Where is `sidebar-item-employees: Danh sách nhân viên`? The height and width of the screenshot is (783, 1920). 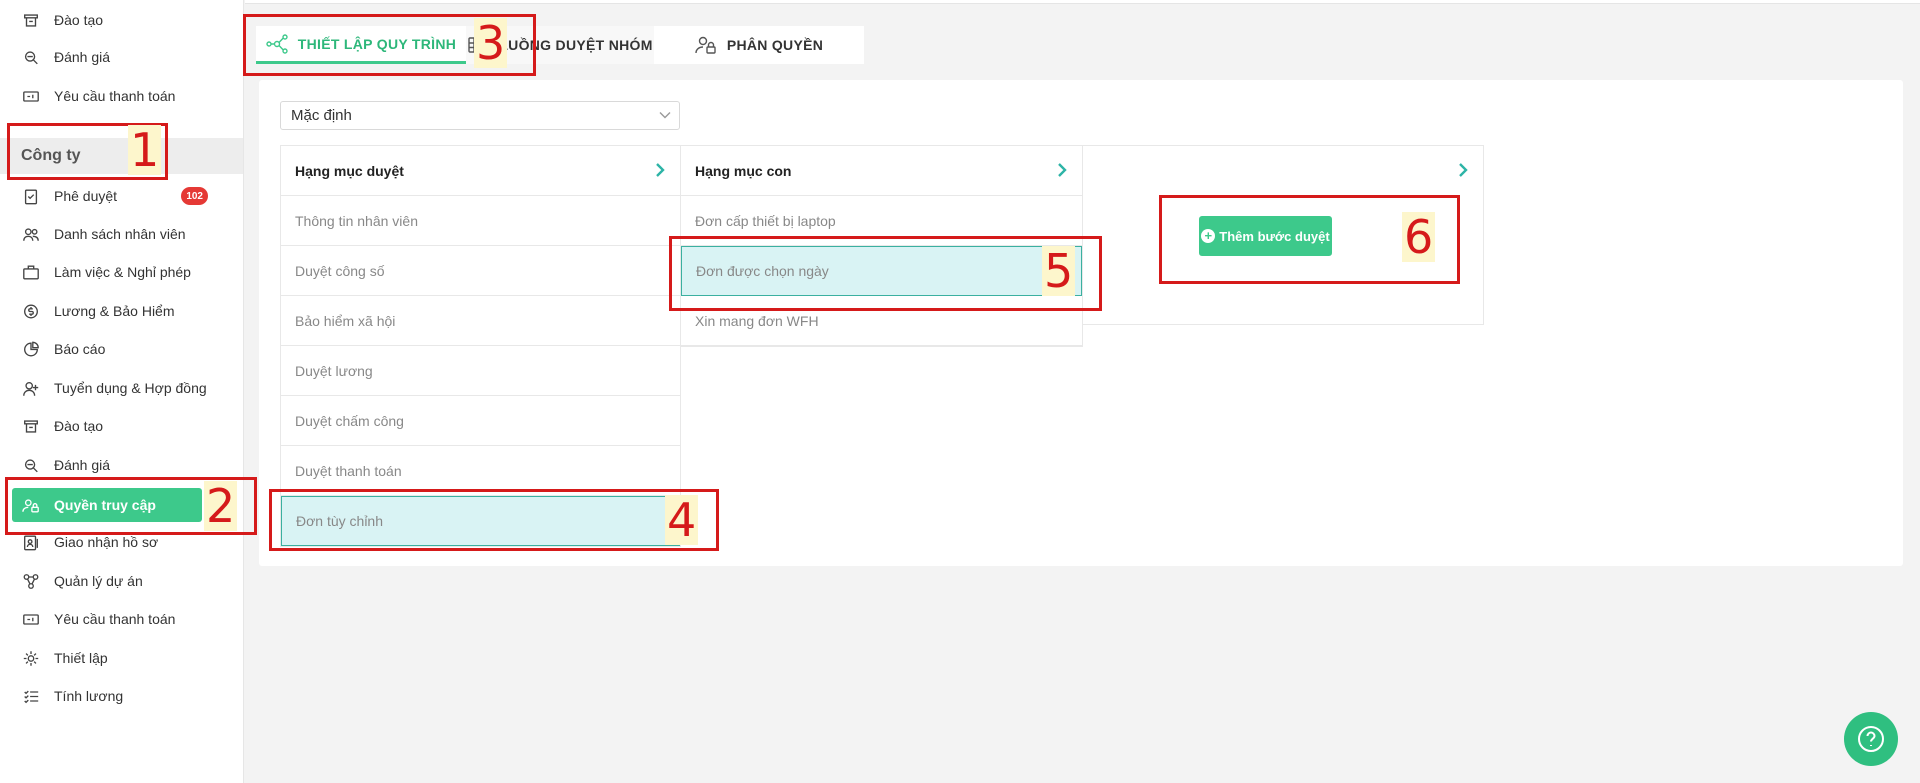 sidebar-item-employees: Danh sách nhân viên is located at coordinates (122, 234).